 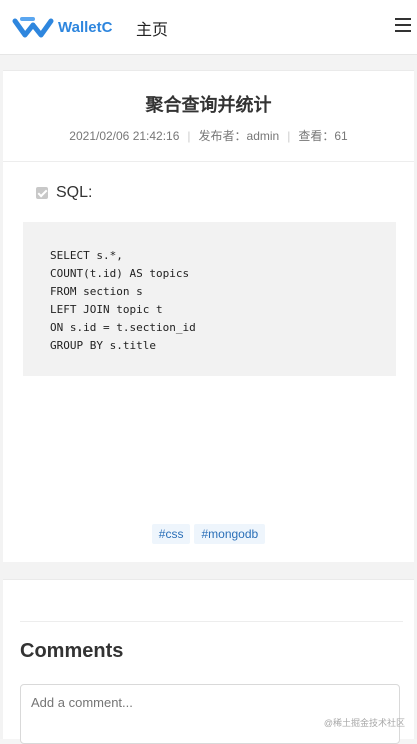 I want to click on logo-text: WalletC, so click(x=85, y=27).